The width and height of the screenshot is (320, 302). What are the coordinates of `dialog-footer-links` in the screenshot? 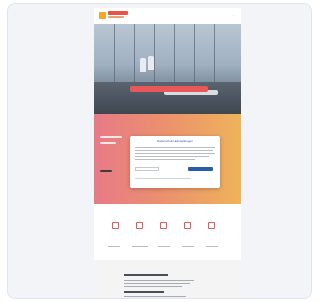 It's located at (163, 178).